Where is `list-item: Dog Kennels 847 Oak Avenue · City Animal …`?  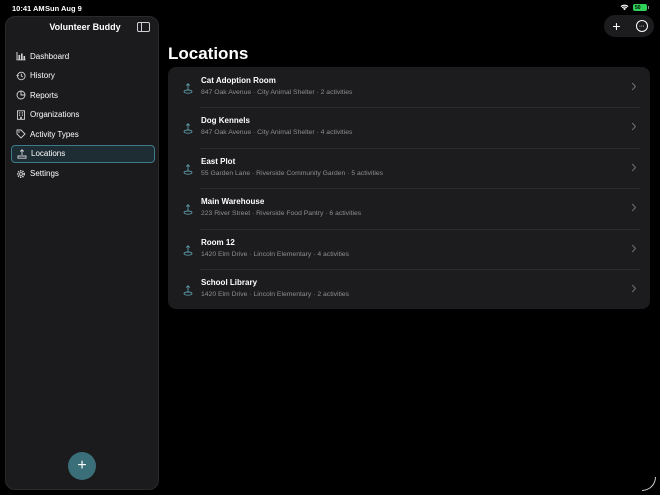
list-item: Dog Kennels 847 Oak Avenue · City Animal … is located at coordinates (409, 127).